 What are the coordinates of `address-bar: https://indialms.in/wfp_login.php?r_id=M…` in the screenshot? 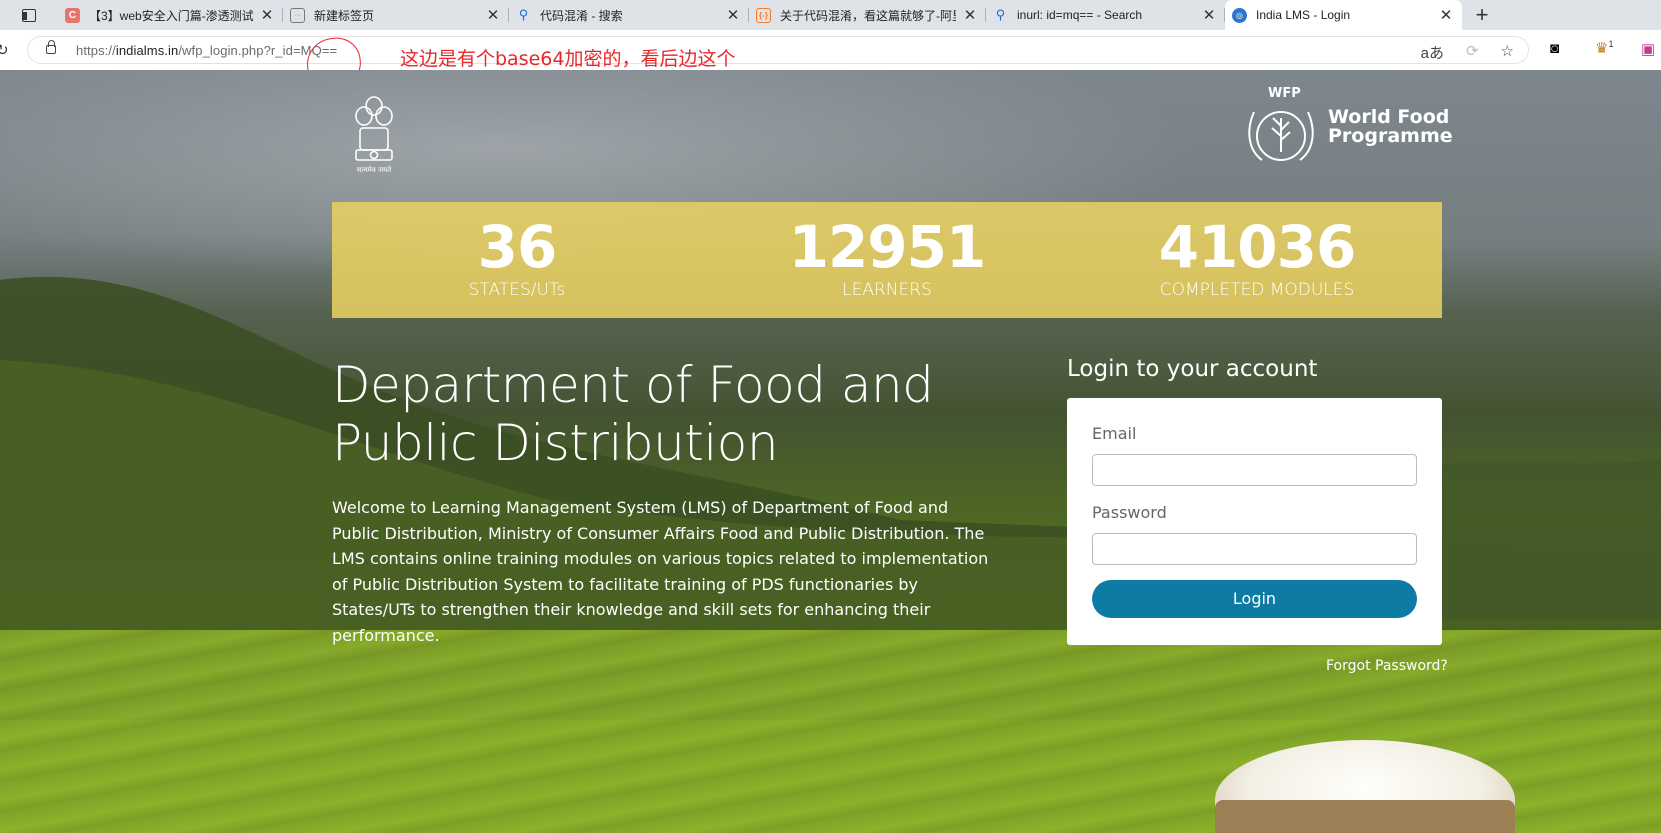 It's located at (778, 50).